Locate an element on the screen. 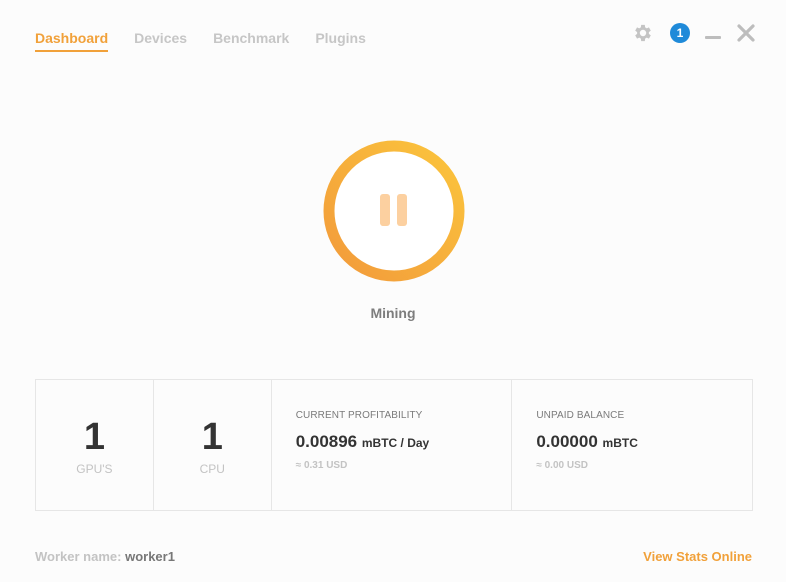 This screenshot has width=786, height=582. gpu-count: 1 is located at coordinates (94, 437).